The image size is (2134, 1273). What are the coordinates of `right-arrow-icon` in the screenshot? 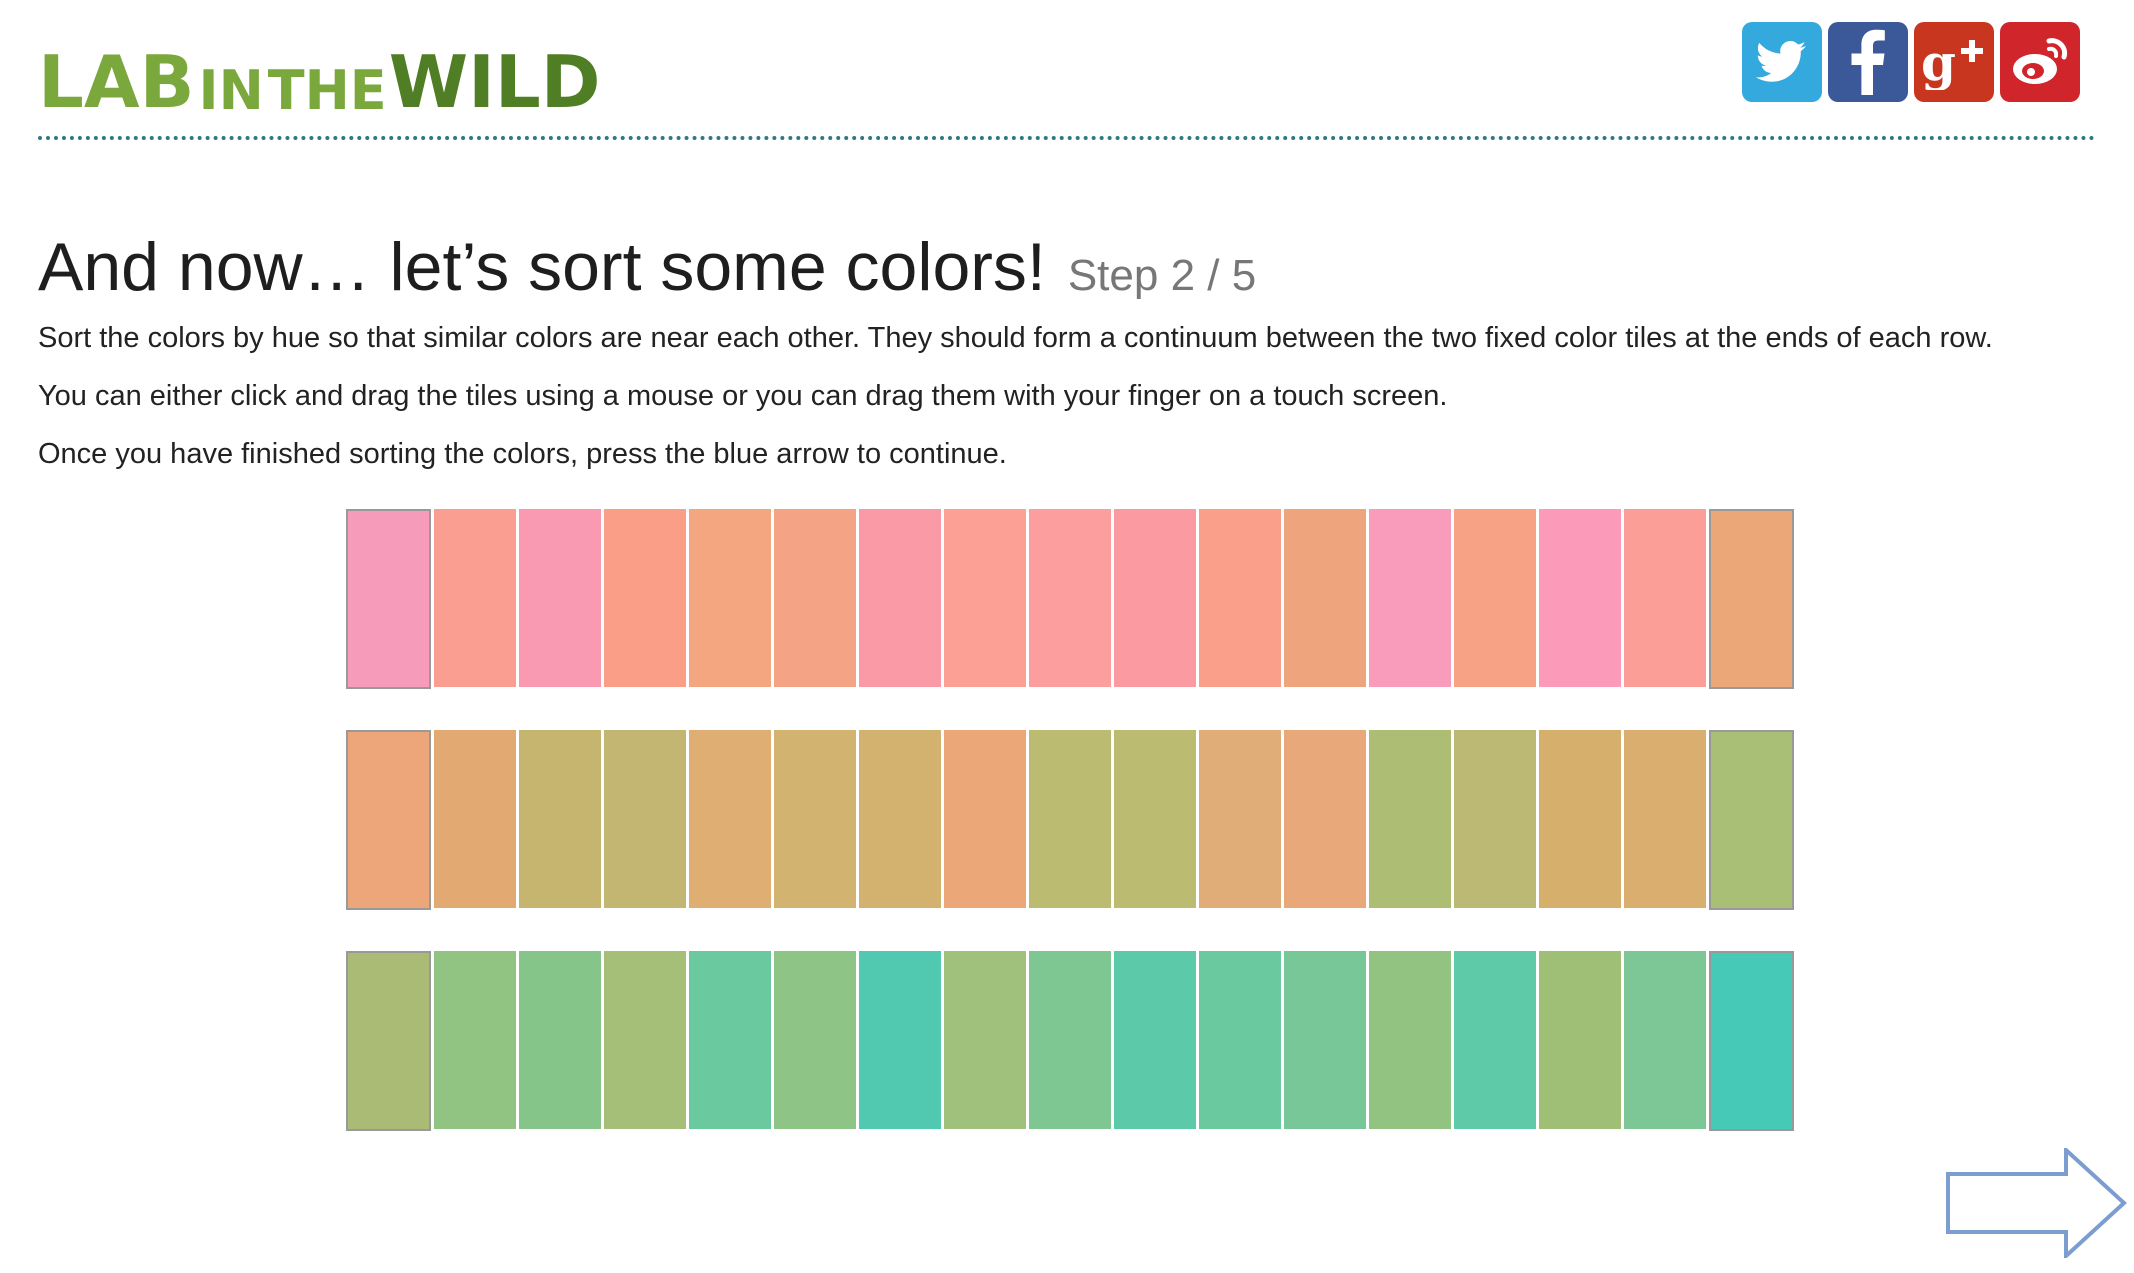 It's located at (2036, 1203).